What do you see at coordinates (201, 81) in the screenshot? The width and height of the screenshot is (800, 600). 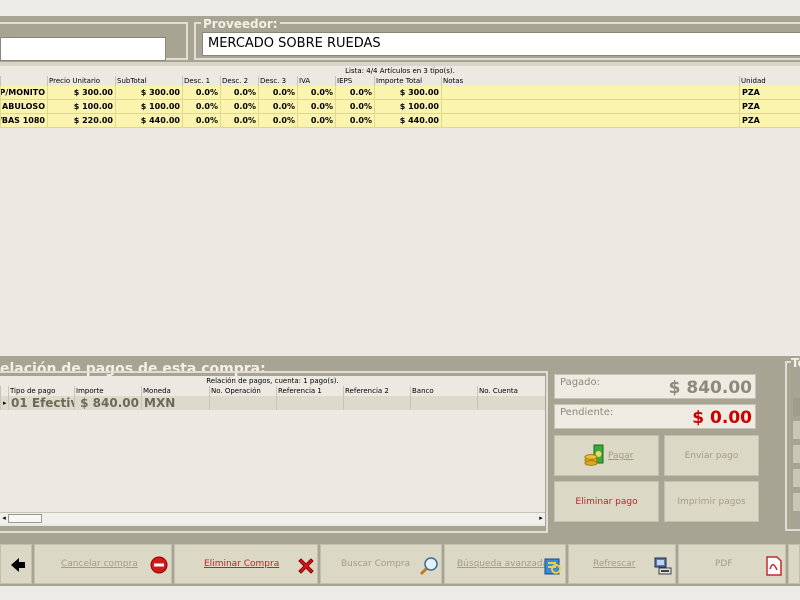 I see `col-desc1: Desc. 1` at bounding box center [201, 81].